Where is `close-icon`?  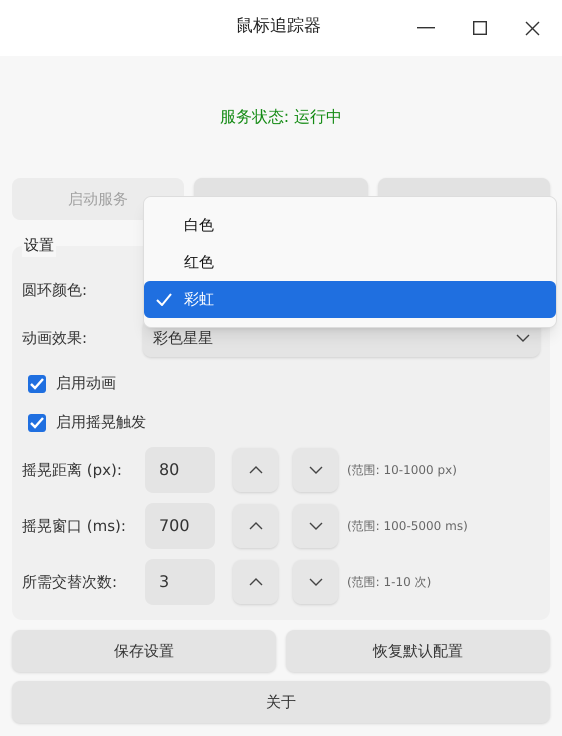
close-icon is located at coordinates (532, 28).